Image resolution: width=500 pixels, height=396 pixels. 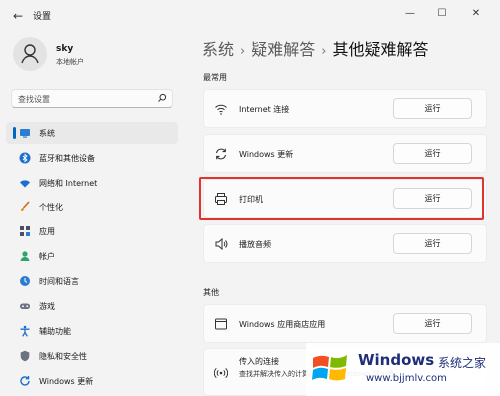 What do you see at coordinates (67, 158) in the screenshot?
I see `sidebar-item-label: 蓝牙和其他设备` at bounding box center [67, 158].